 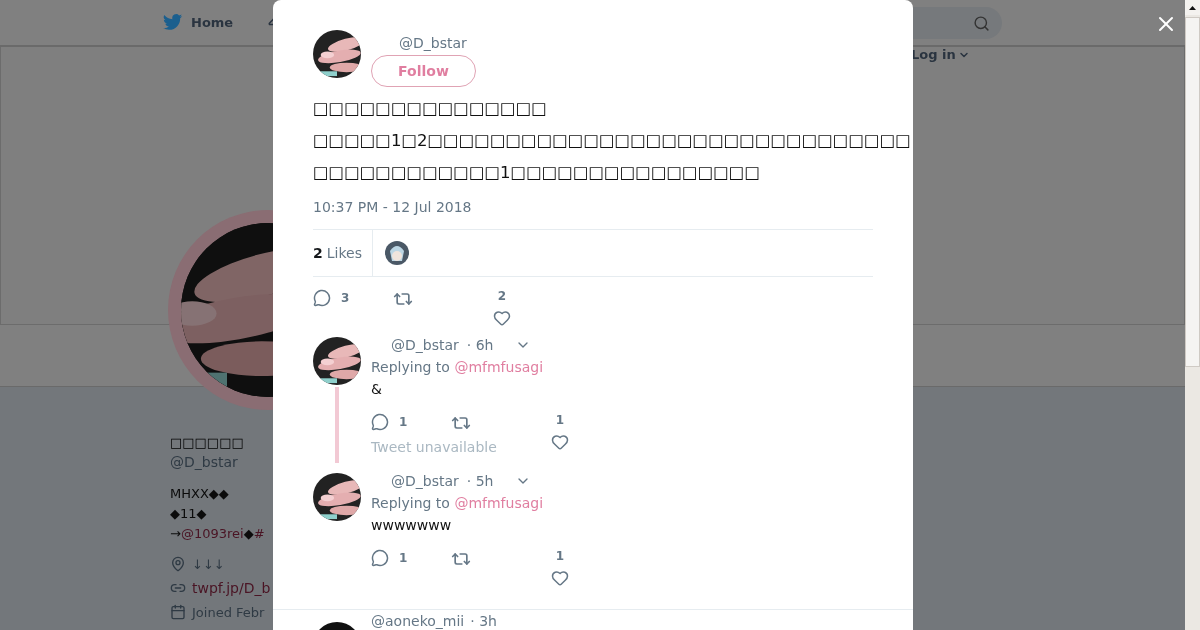 What do you see at coordinates (178, 612) in the screenshot?
I see `calendar-icon` at bounding box center [178, 612].